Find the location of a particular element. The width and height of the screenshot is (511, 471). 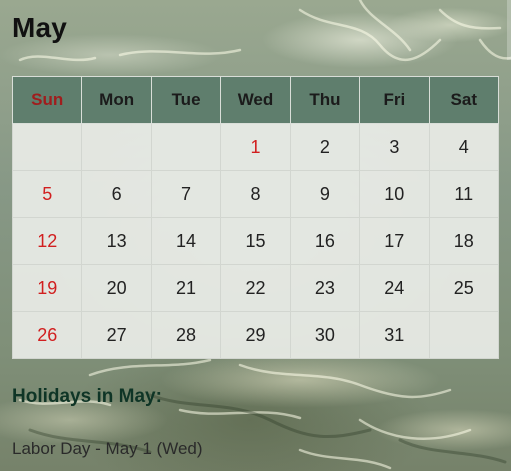

scrollbar is located at coordinates (509, 30).